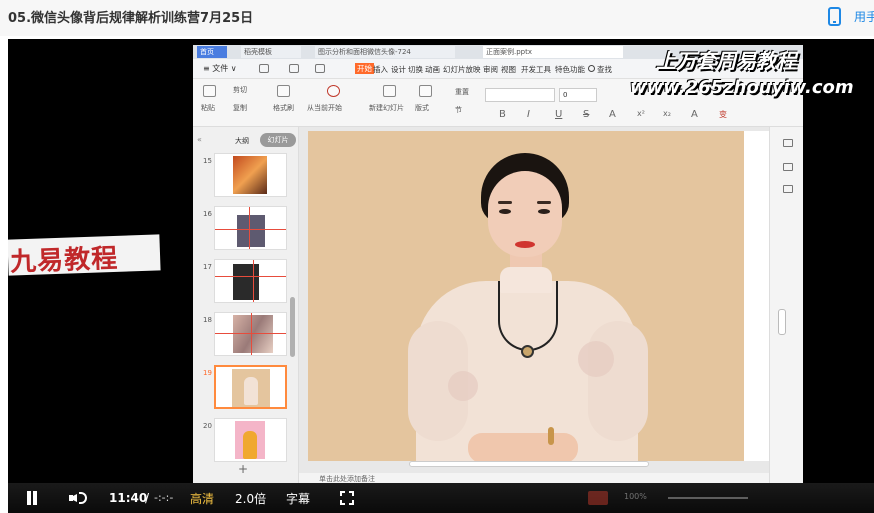  Describe the element at coordinates (264, 68) in the screenshot. I see `save-icon` at that location.